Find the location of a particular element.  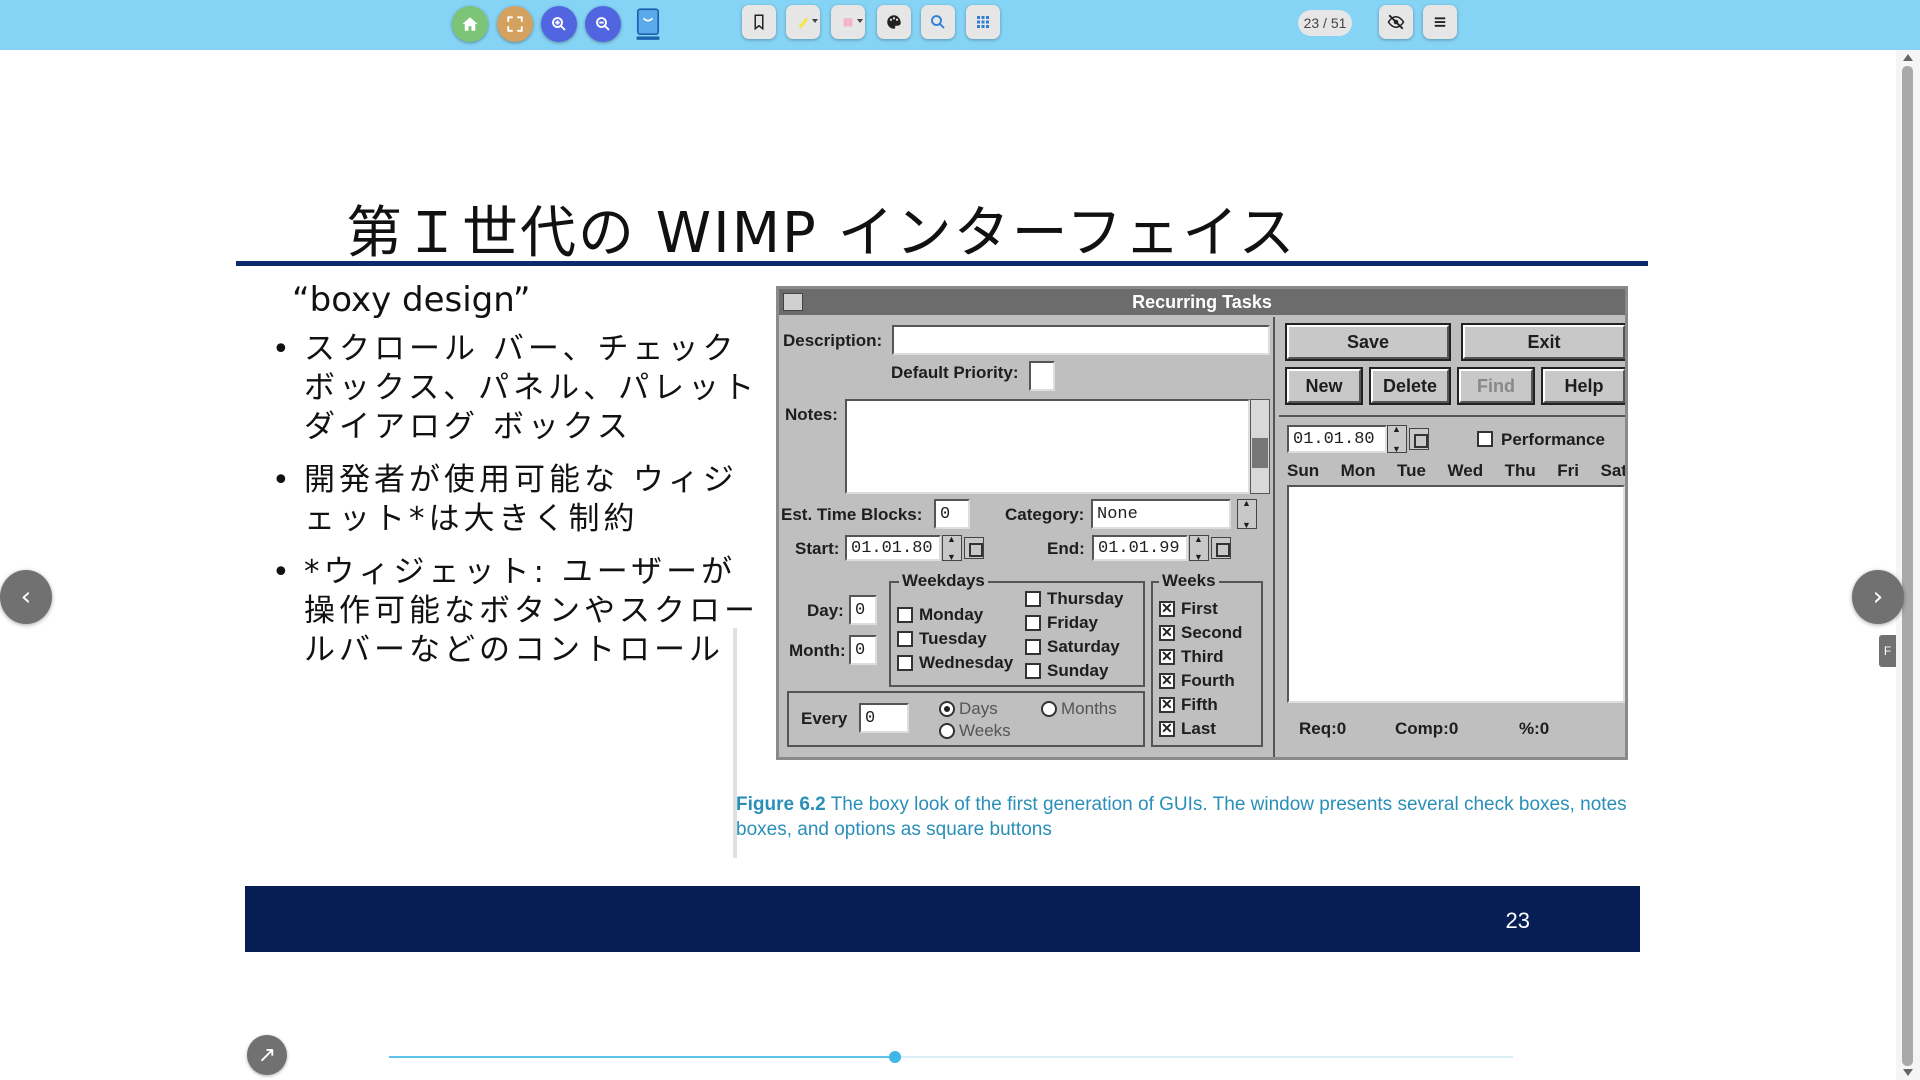

label-category: Category: is located at coordinates (1045, 514).